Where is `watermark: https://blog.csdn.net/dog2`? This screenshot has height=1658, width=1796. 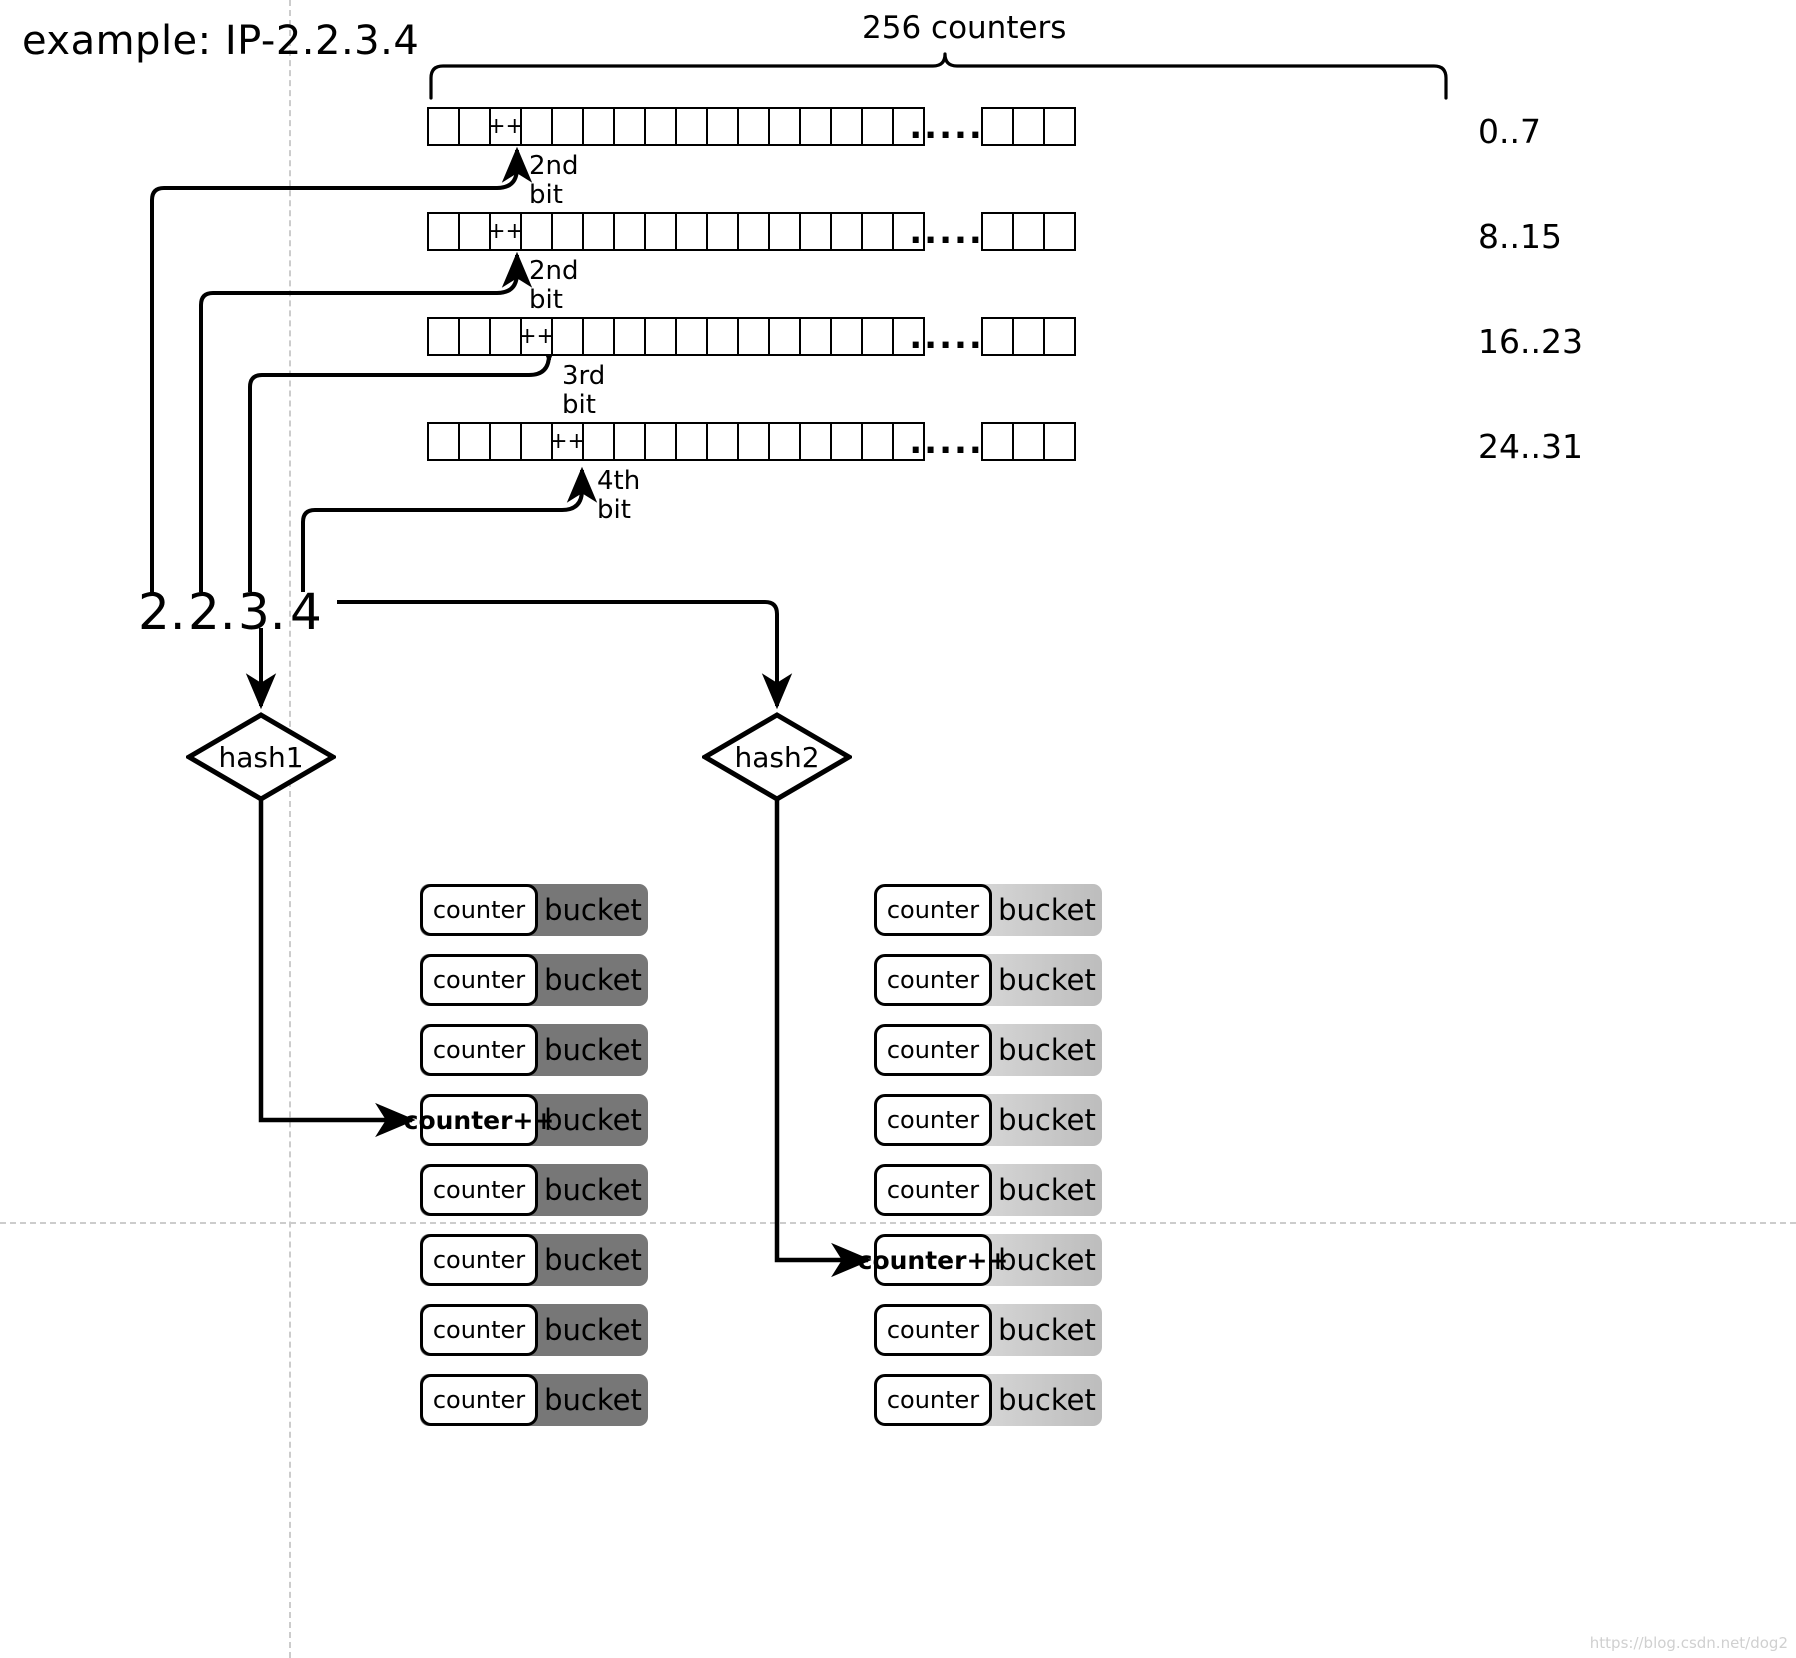
watermark: https://blog.csdn.net/dog2 is located at coordinates (1688, 1643).